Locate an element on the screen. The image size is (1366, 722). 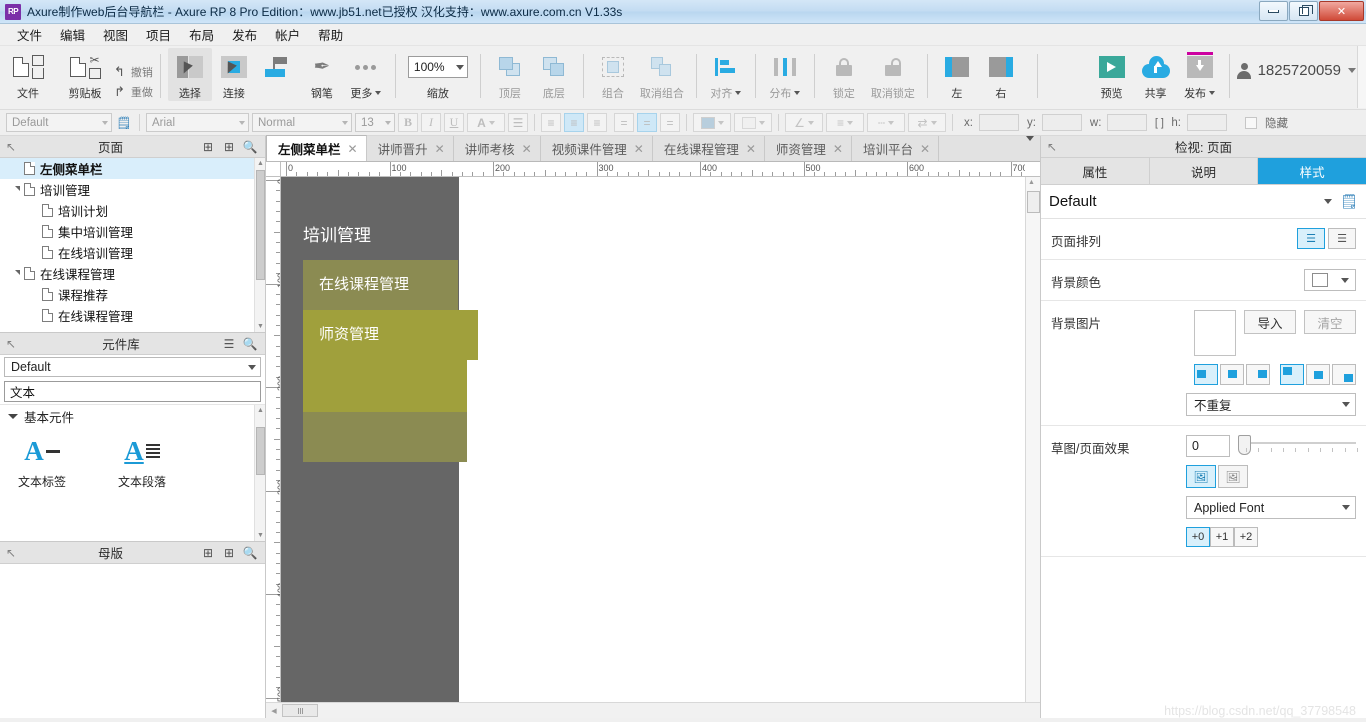
lock-tool: 锁定 is located at coordinates (844, 74).